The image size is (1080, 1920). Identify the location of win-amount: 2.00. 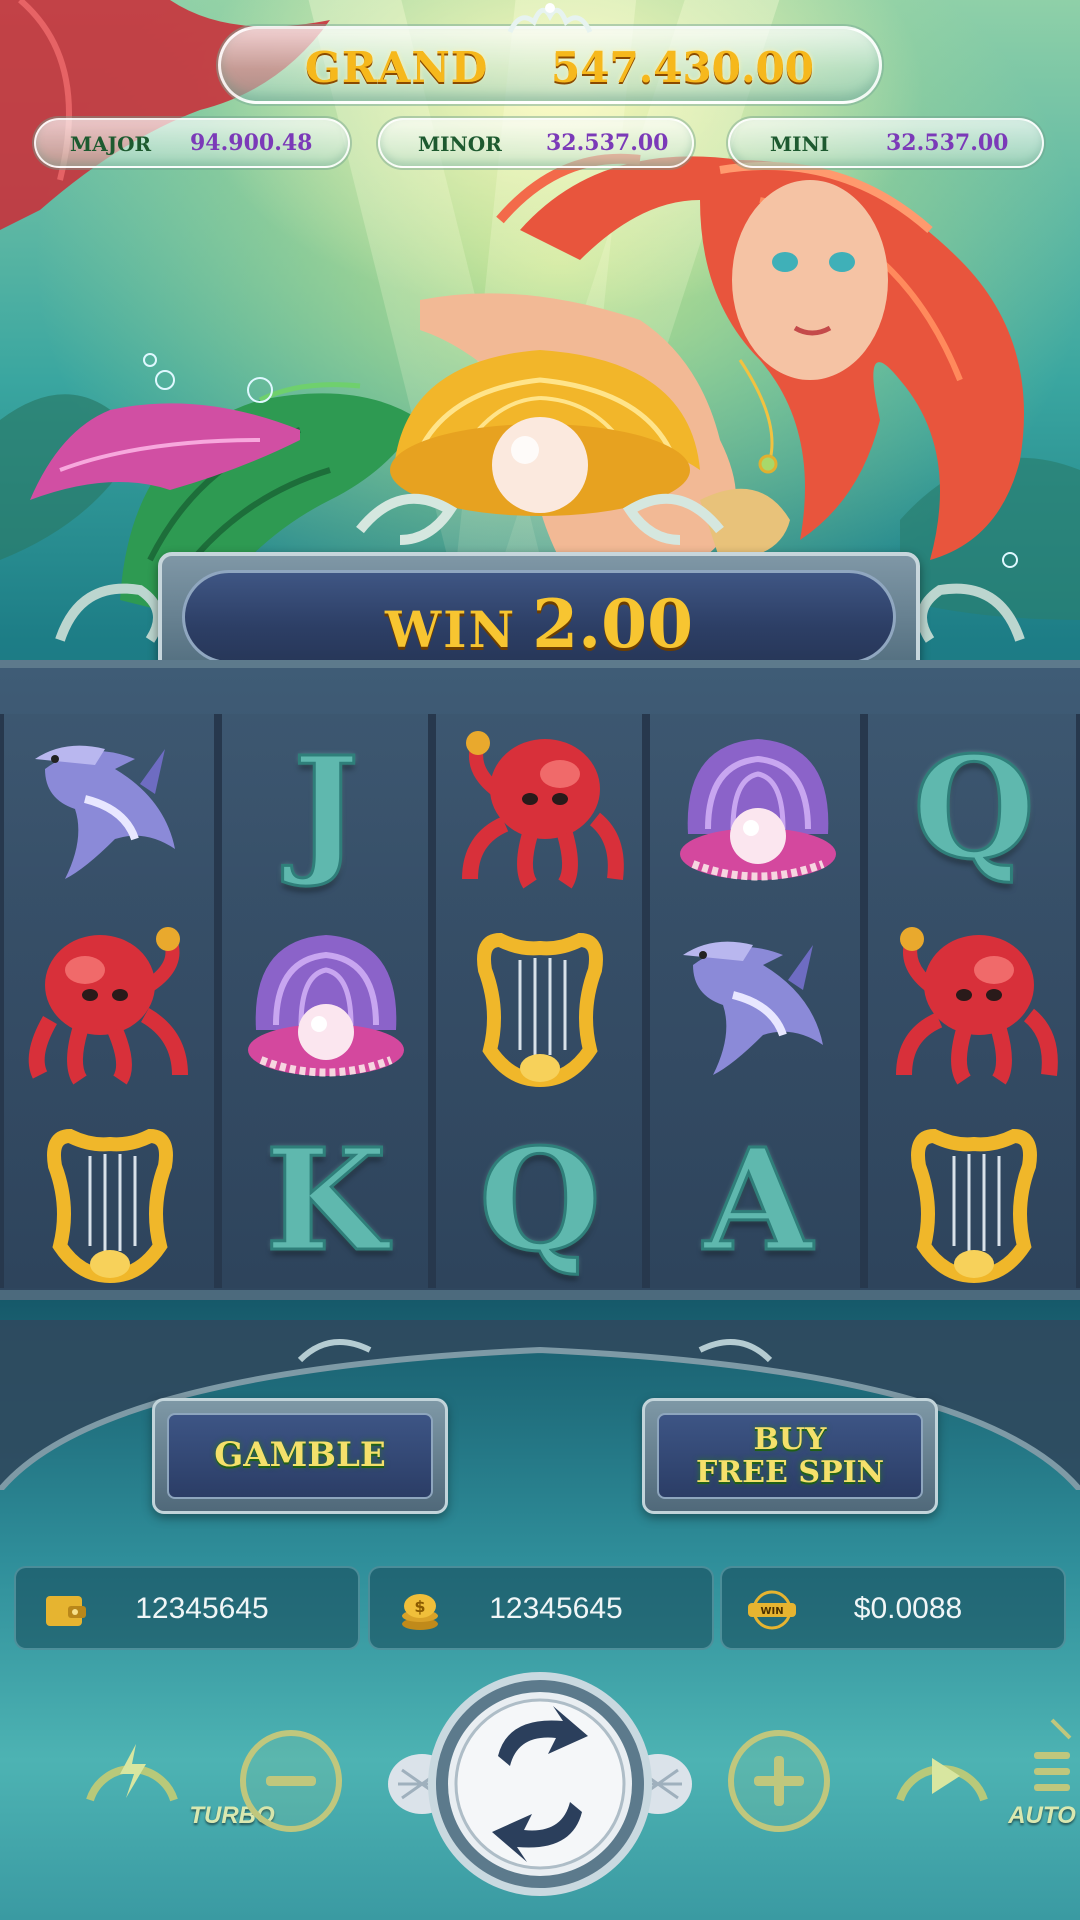
(612, 624).